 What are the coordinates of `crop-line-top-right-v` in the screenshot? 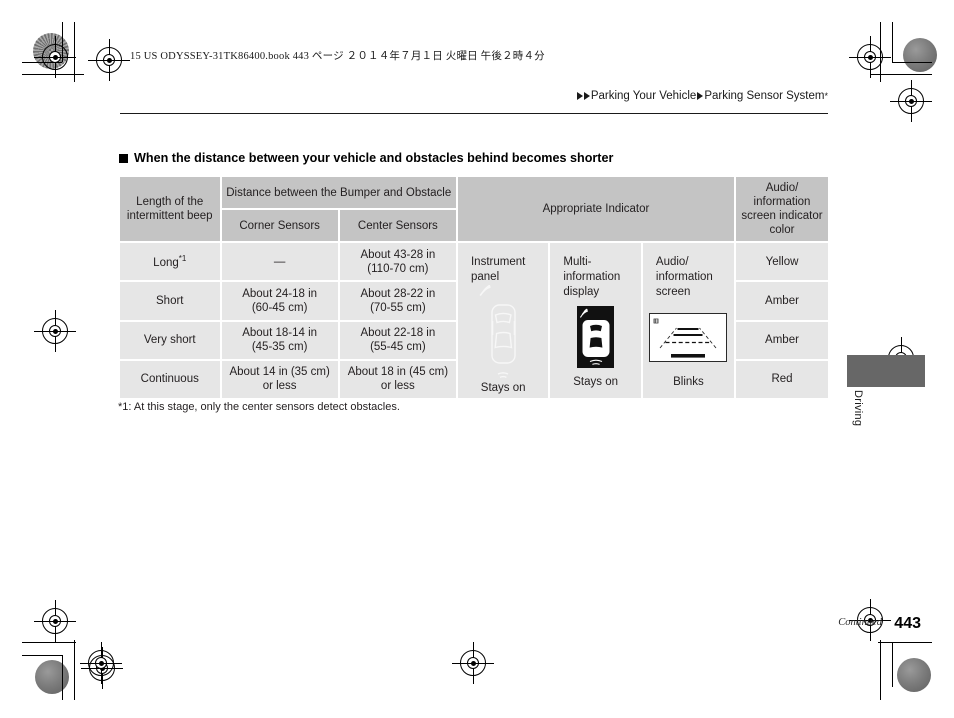 It's located at (880, 52).